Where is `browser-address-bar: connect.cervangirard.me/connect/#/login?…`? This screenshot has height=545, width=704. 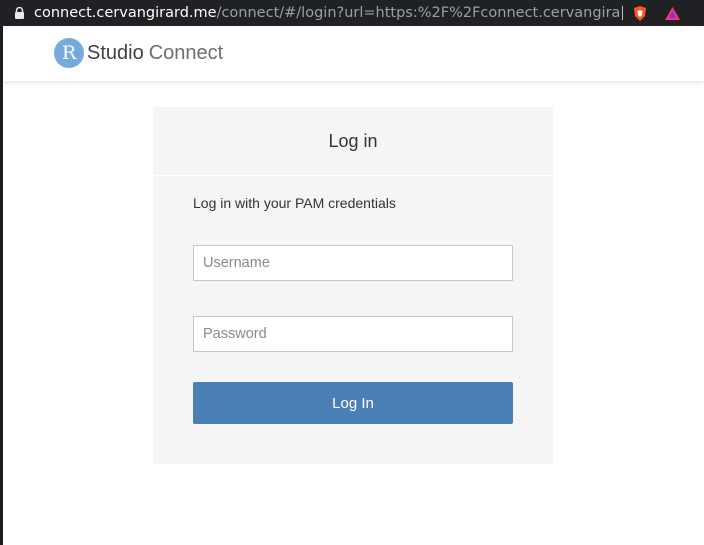
browser-address-bar: connect.cervangirard.me/connect/#/login?… is located at coordinates (352, 13).